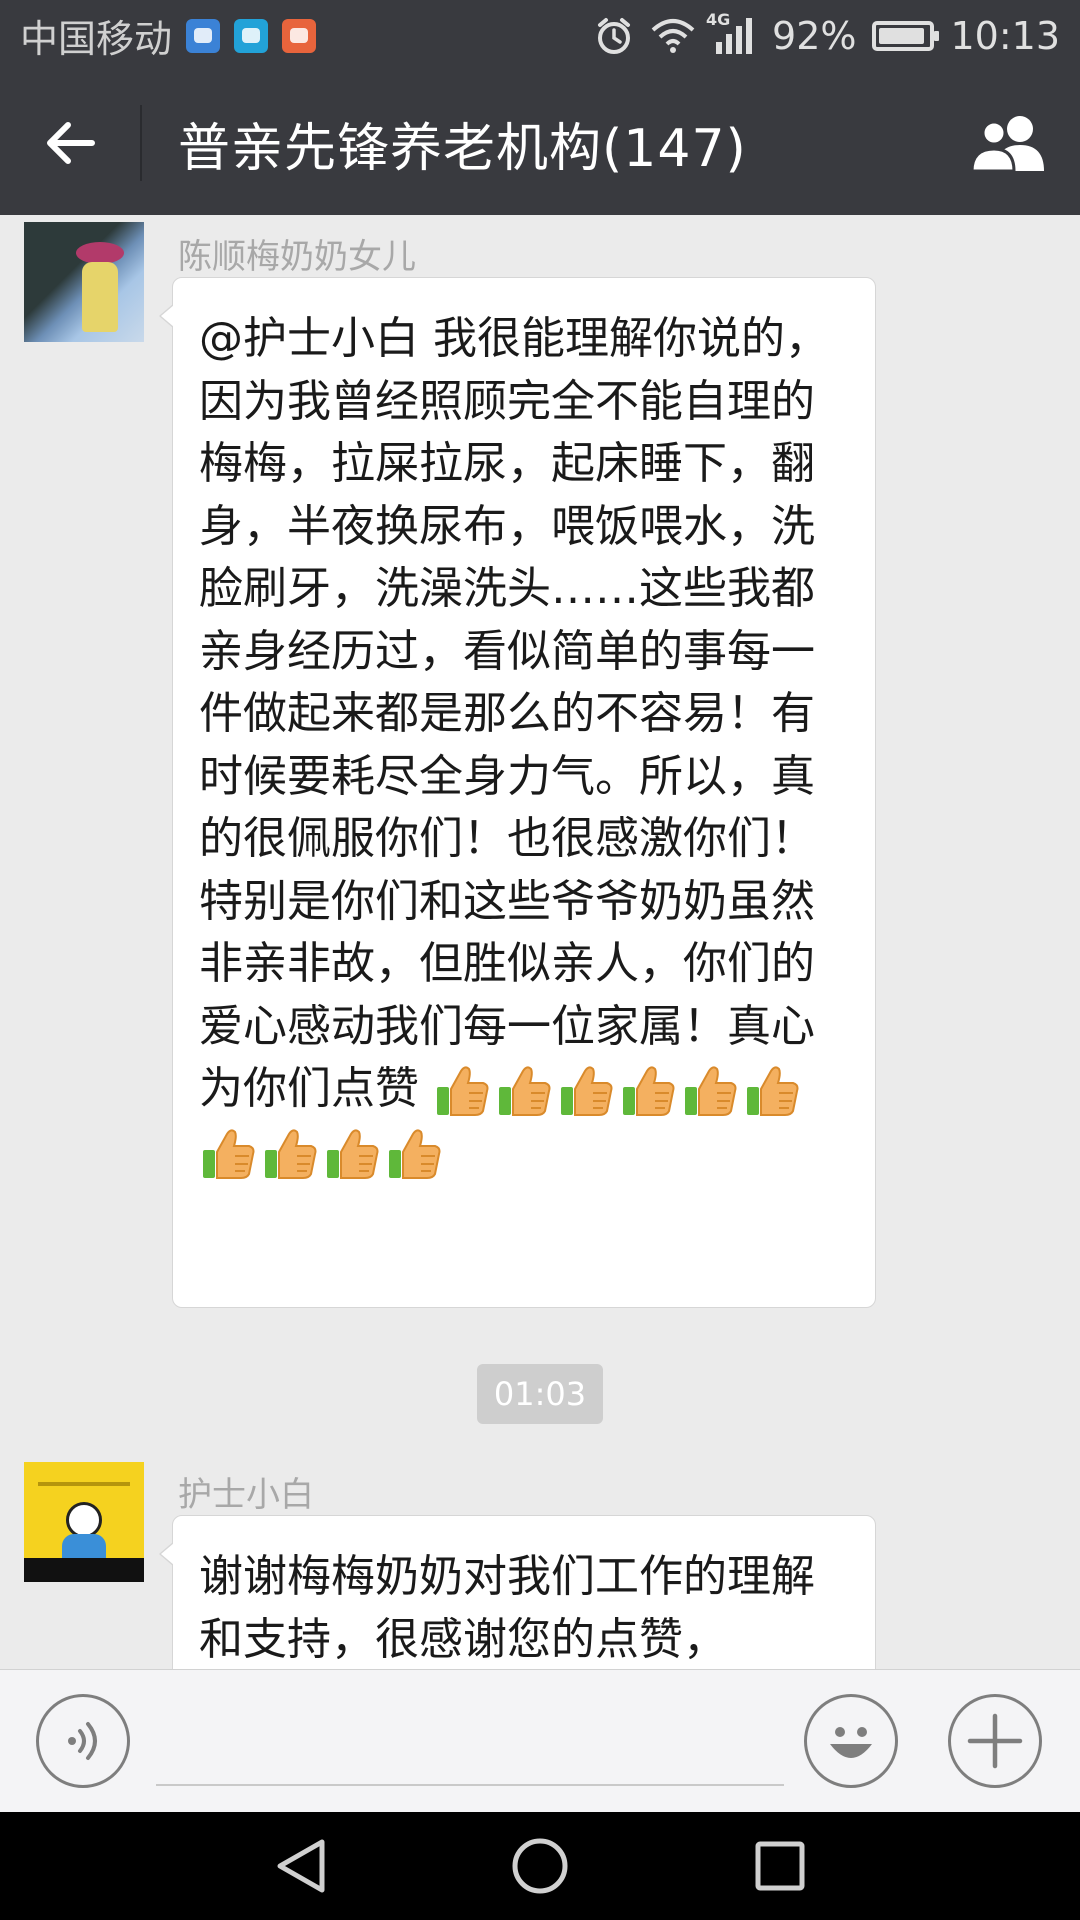 Image resolution: width=1080 pixels, height=1920 pixels. I want to click on arrow-left-icon, so click(71, 143).